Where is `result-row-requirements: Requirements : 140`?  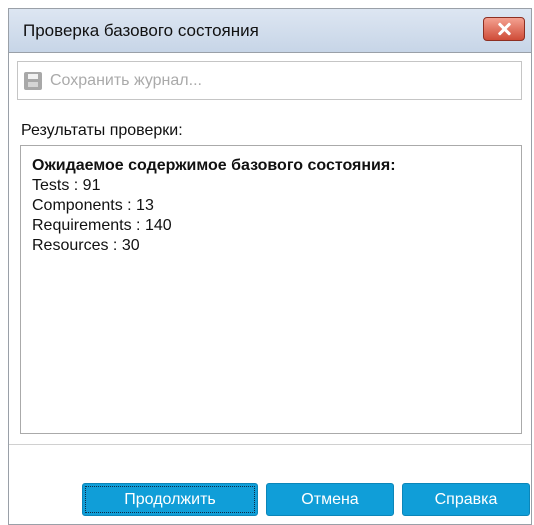 result-row-requirements: Requirements : 140 is located at coordinates (102, 225).